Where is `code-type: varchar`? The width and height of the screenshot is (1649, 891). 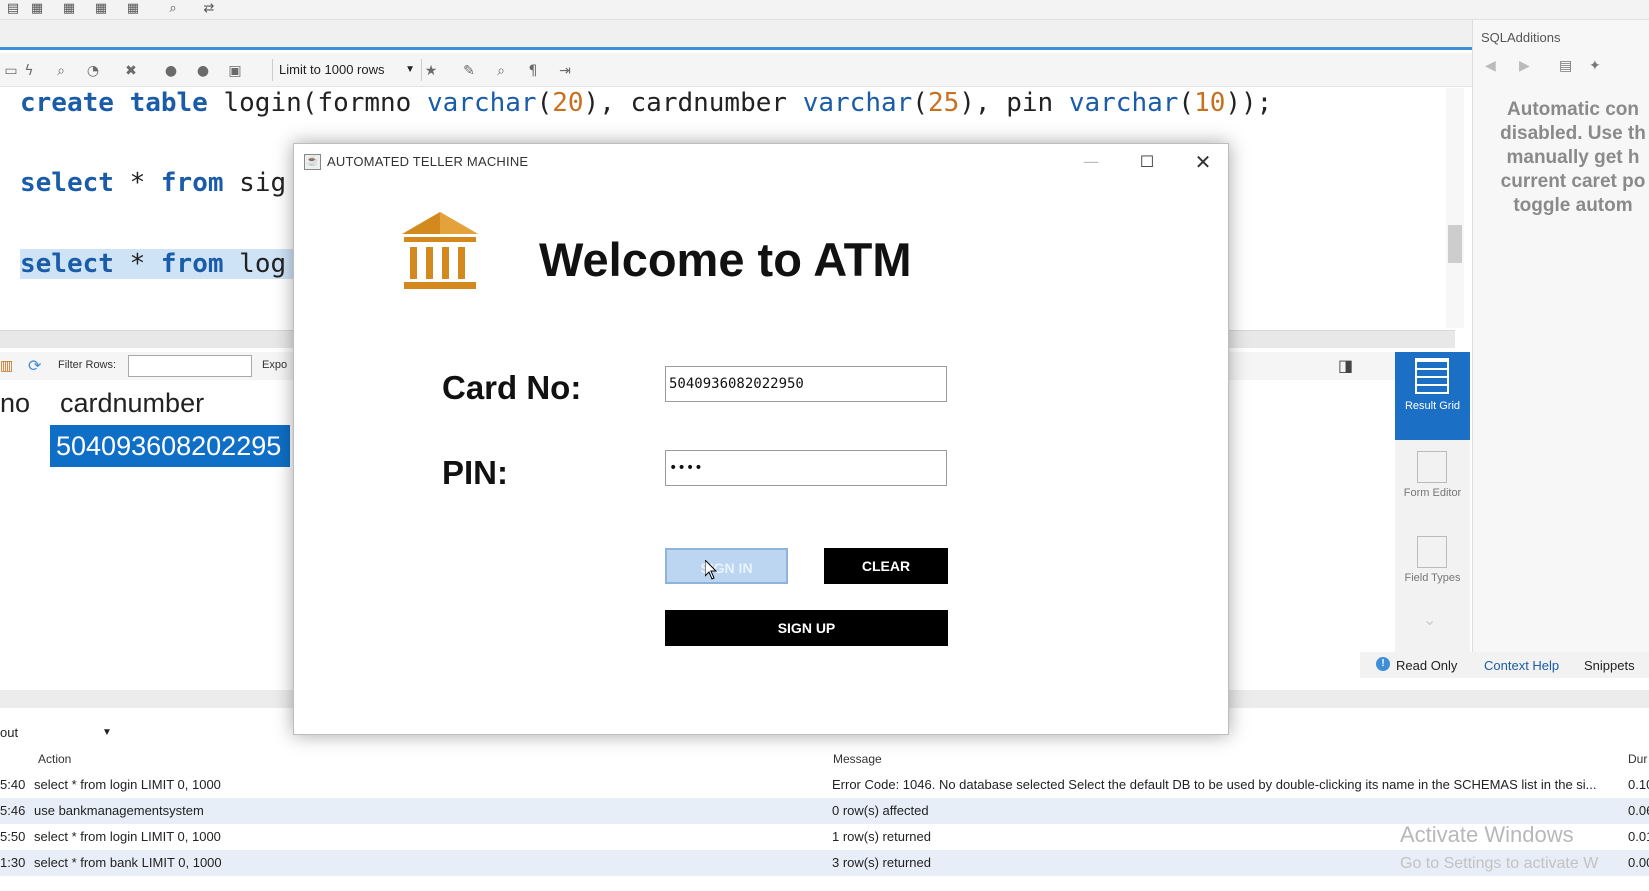
code-type: varchar is located at coordinates (482, 103).